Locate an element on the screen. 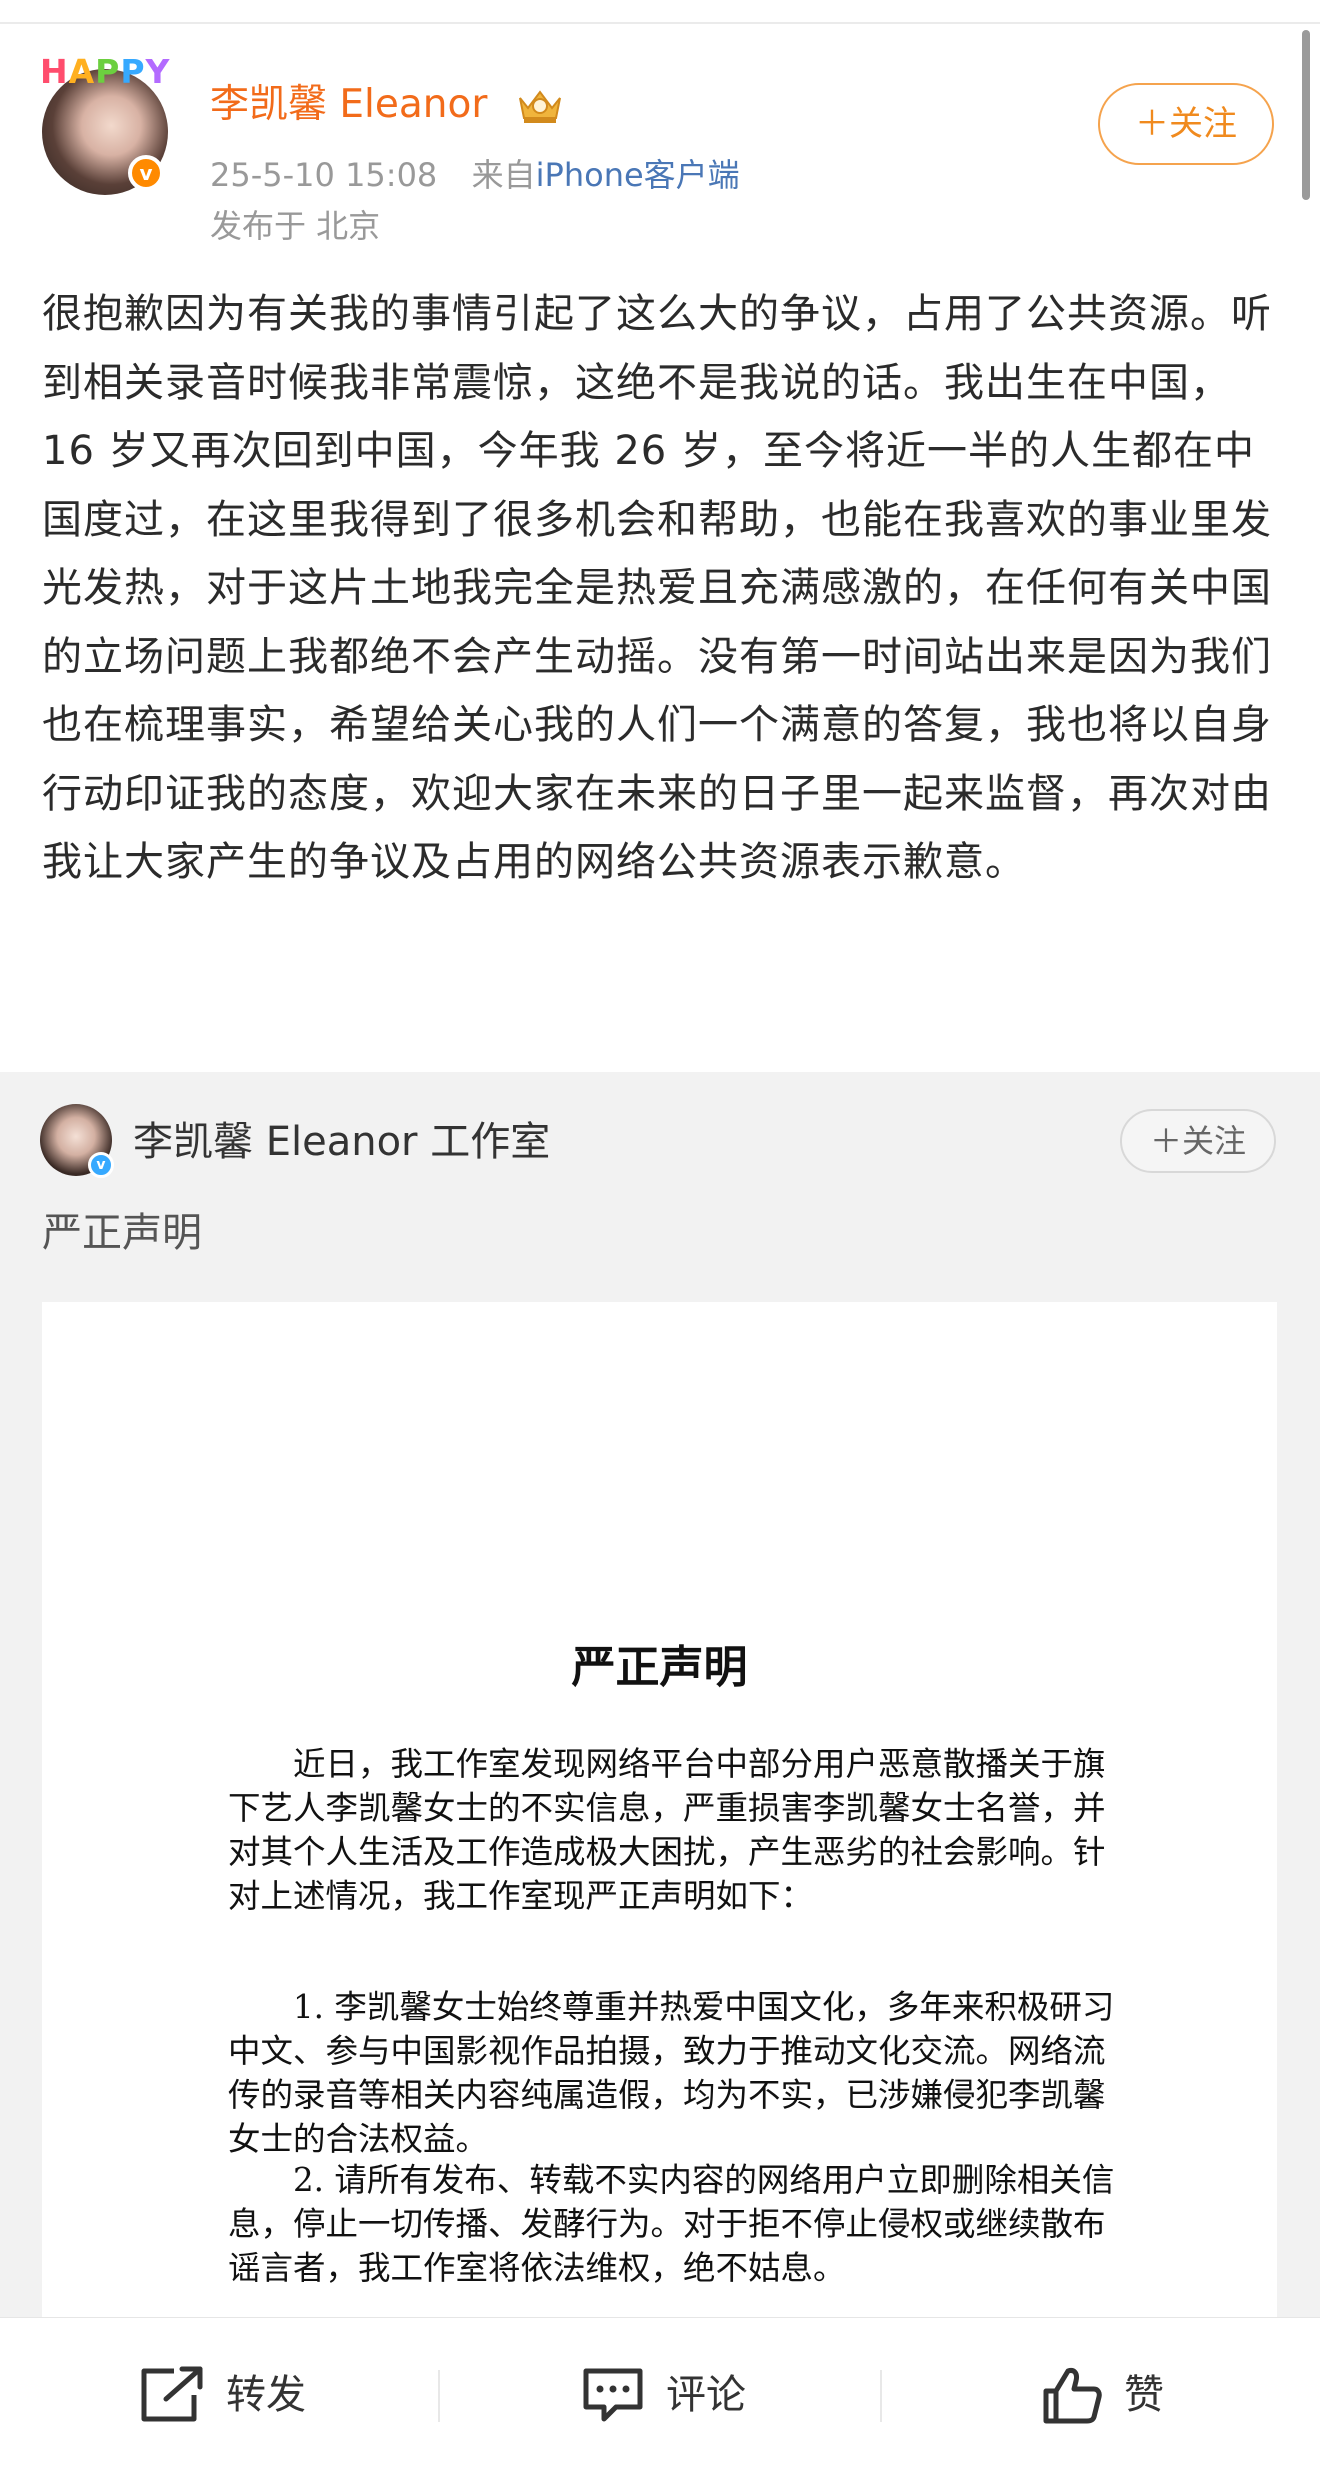 This screenshot has height=2472, width=1320. like-button: 赞 is located at coordinates (1102, 2395).